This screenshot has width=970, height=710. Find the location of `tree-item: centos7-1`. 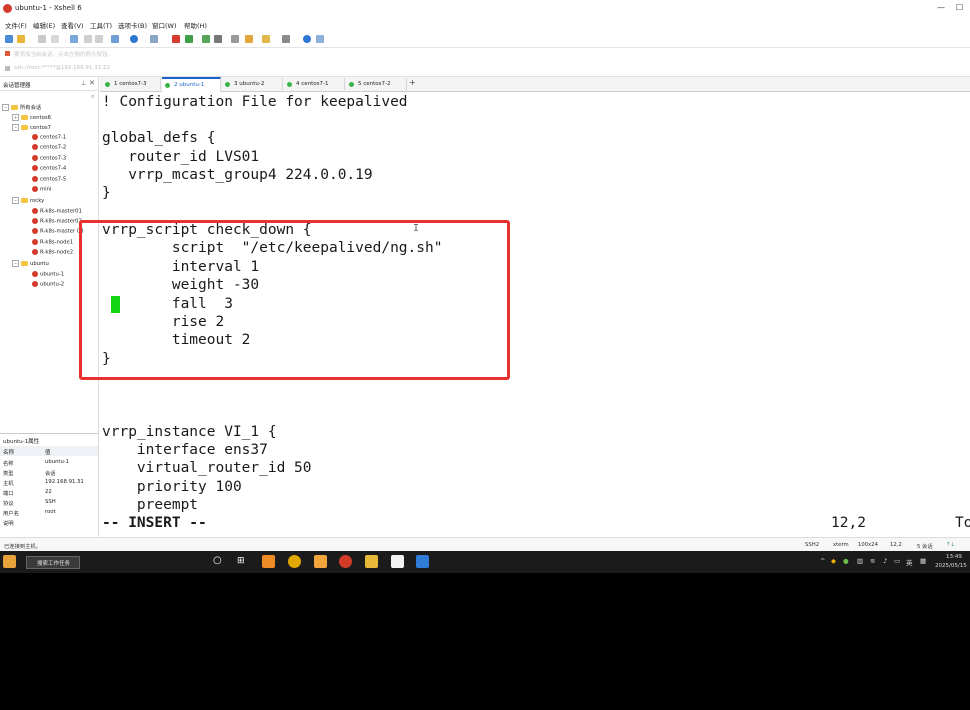

tree-item: centos7-1 is located at coordinates (49, 139).